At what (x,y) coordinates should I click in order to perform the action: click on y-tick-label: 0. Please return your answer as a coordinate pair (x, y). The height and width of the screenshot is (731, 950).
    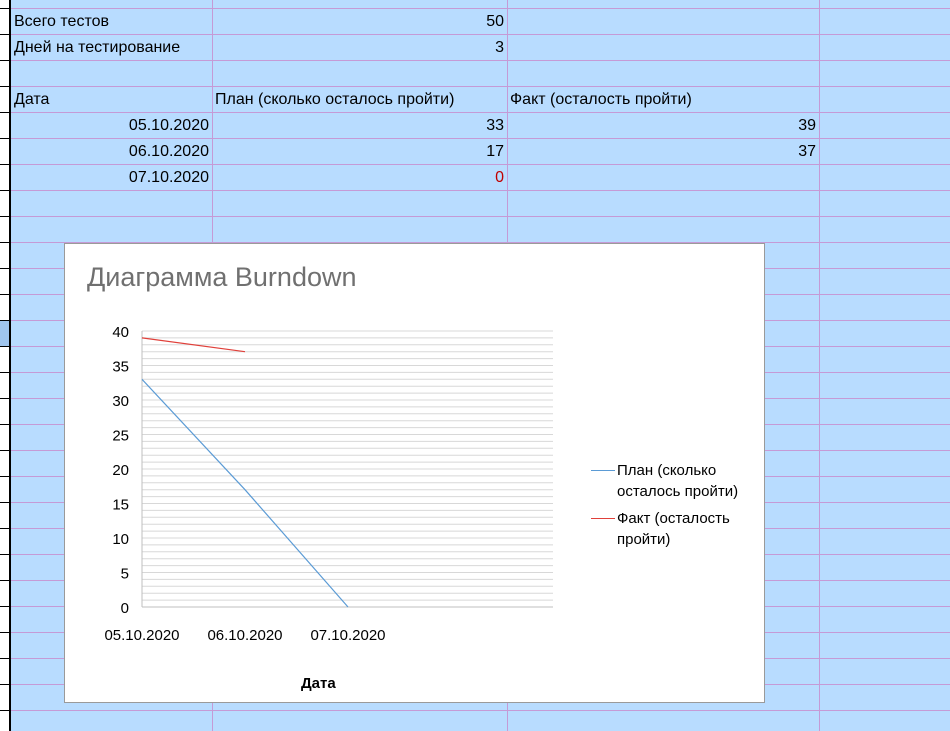
    Looking at the image, I should click on (125, 608).